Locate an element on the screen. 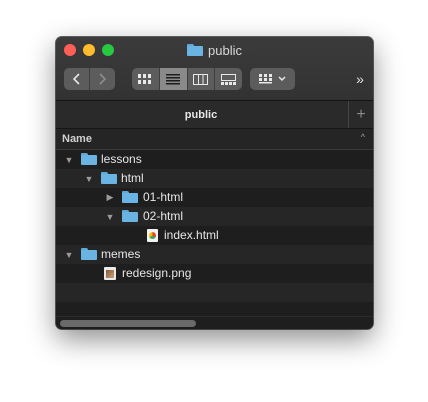 The width and height of the screenshot is (428, 402). column-view-button is located at coordinates (202, 79).